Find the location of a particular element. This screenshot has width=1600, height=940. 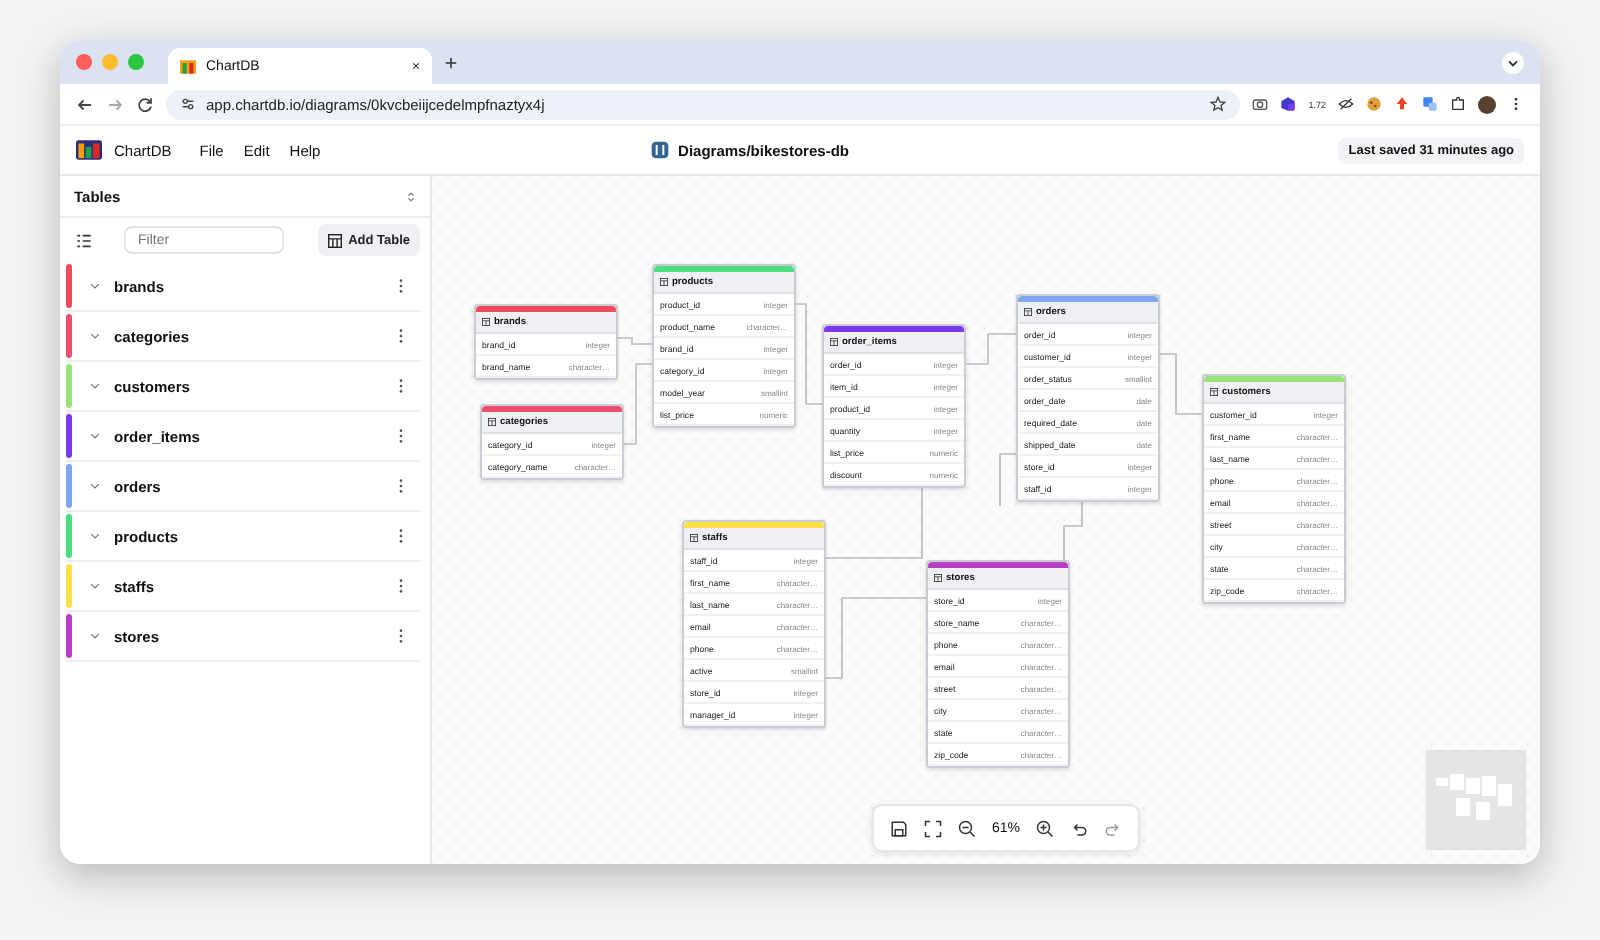

site-settings-icon is located at coordinates (188, 104).